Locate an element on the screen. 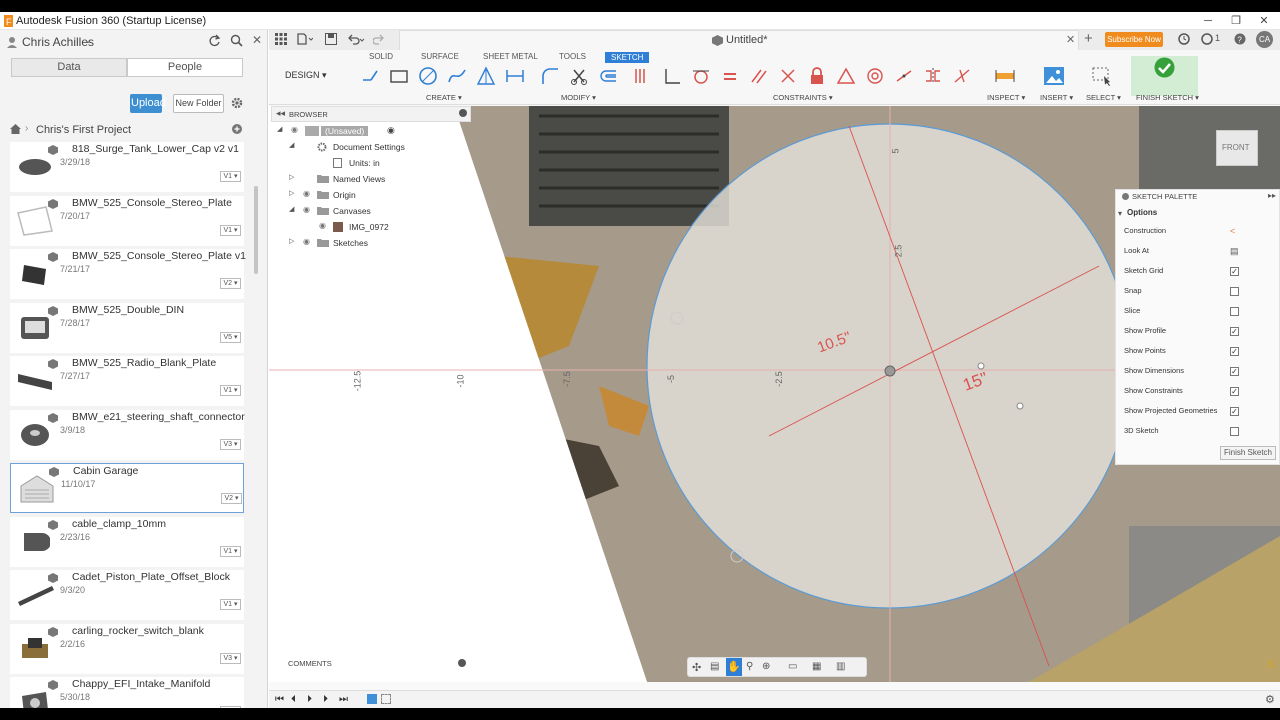 The height and width of the screenshot is (720, 1280). tangent-icon is located at coordinates (701, 76).